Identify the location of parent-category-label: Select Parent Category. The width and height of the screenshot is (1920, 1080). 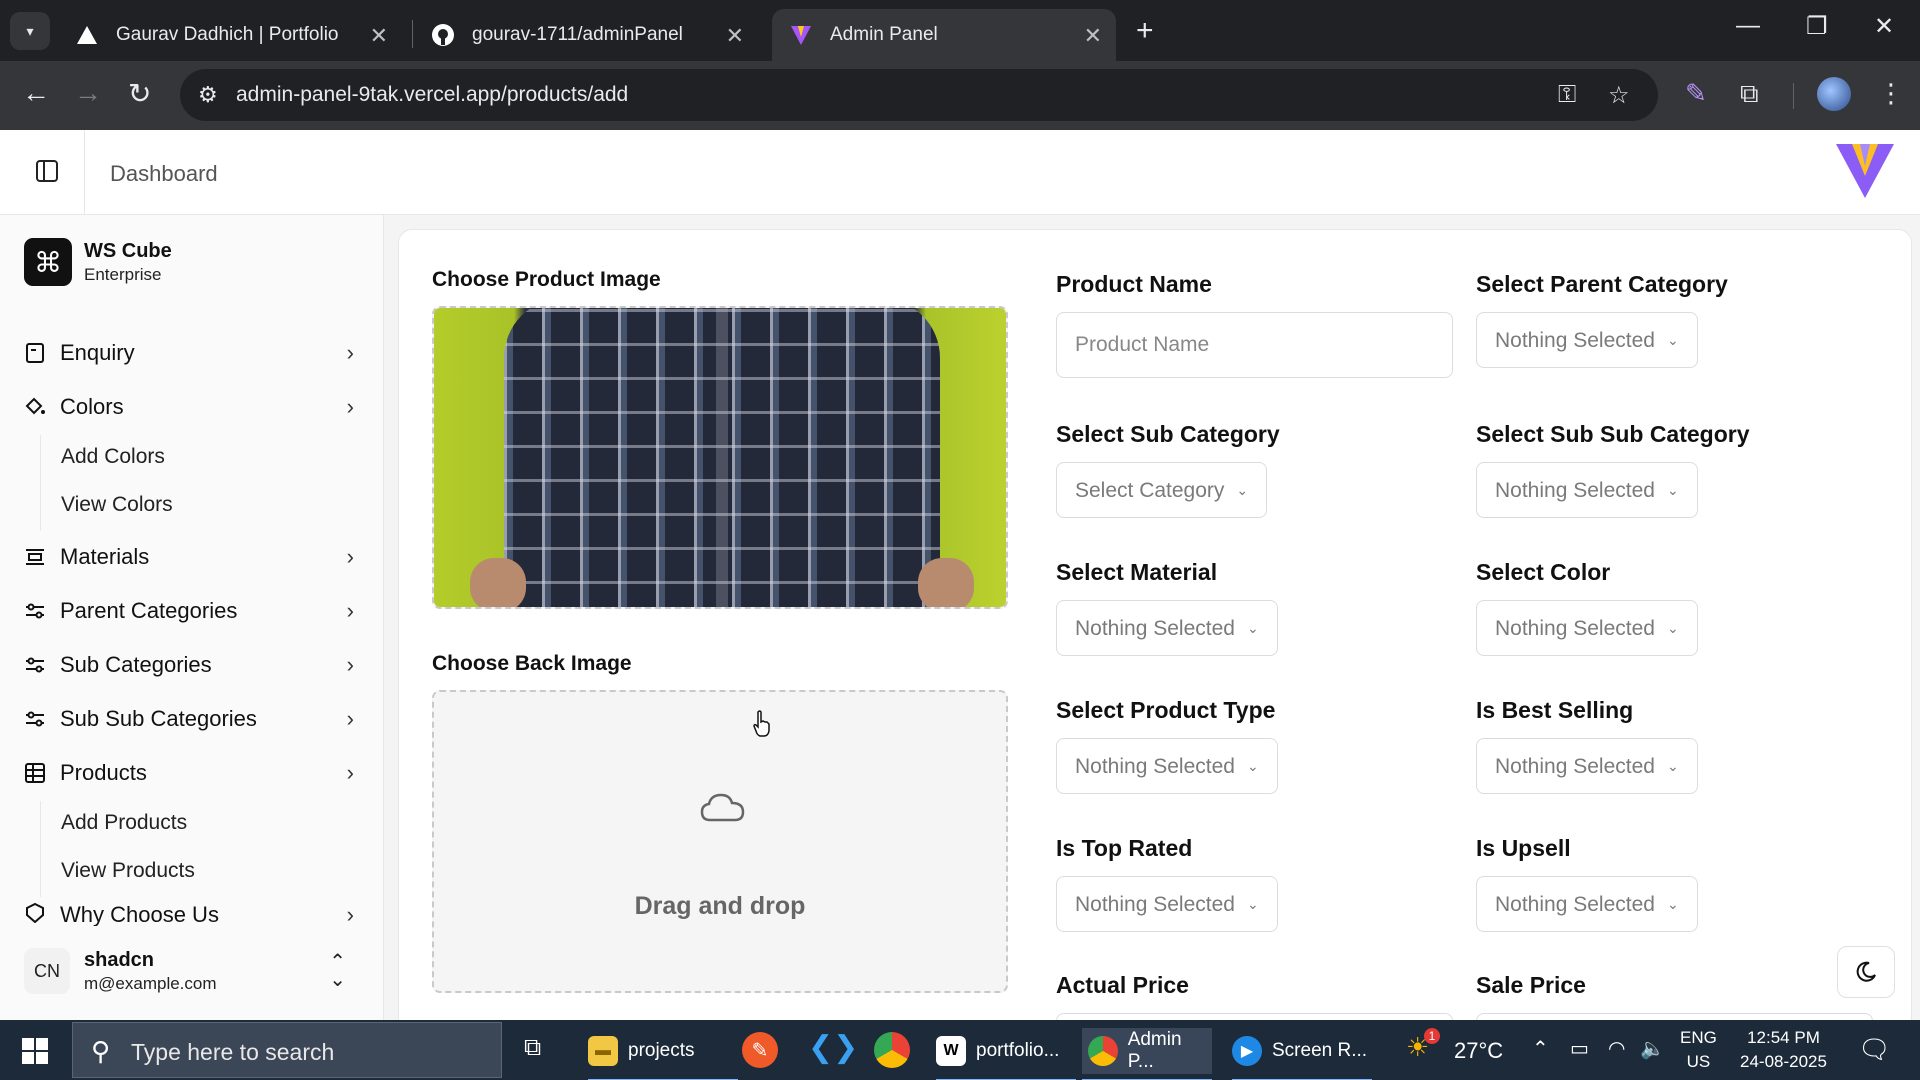
(1602, 284).